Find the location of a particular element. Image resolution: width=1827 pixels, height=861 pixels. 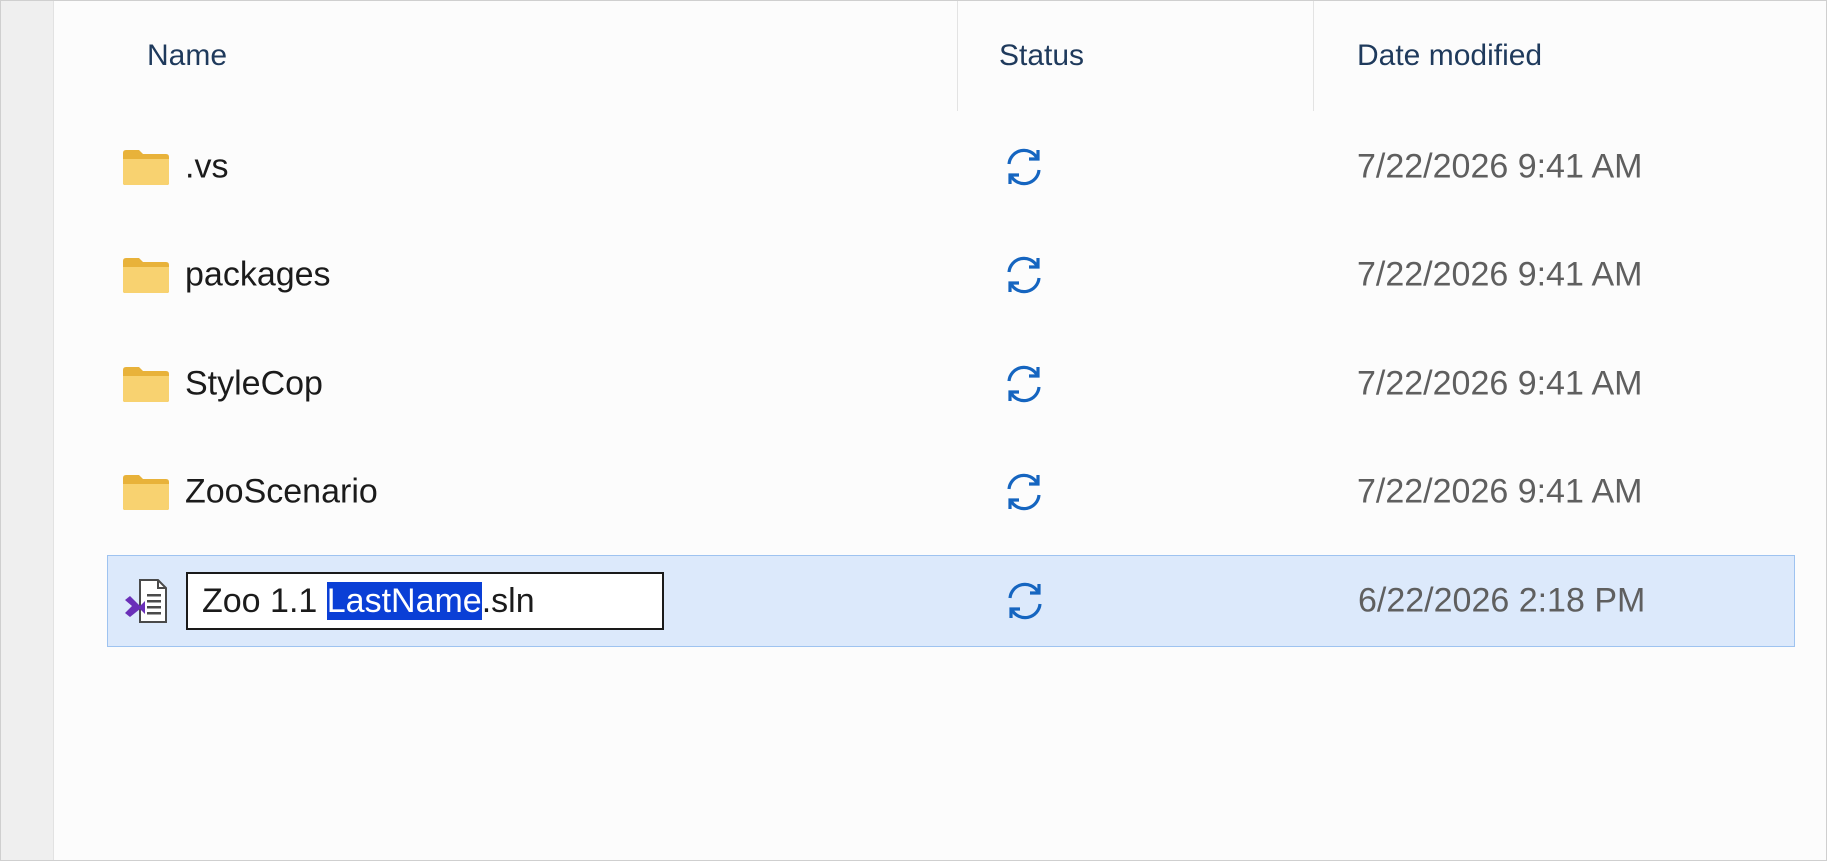

navigation-edge is located at coordinates (27, 430).